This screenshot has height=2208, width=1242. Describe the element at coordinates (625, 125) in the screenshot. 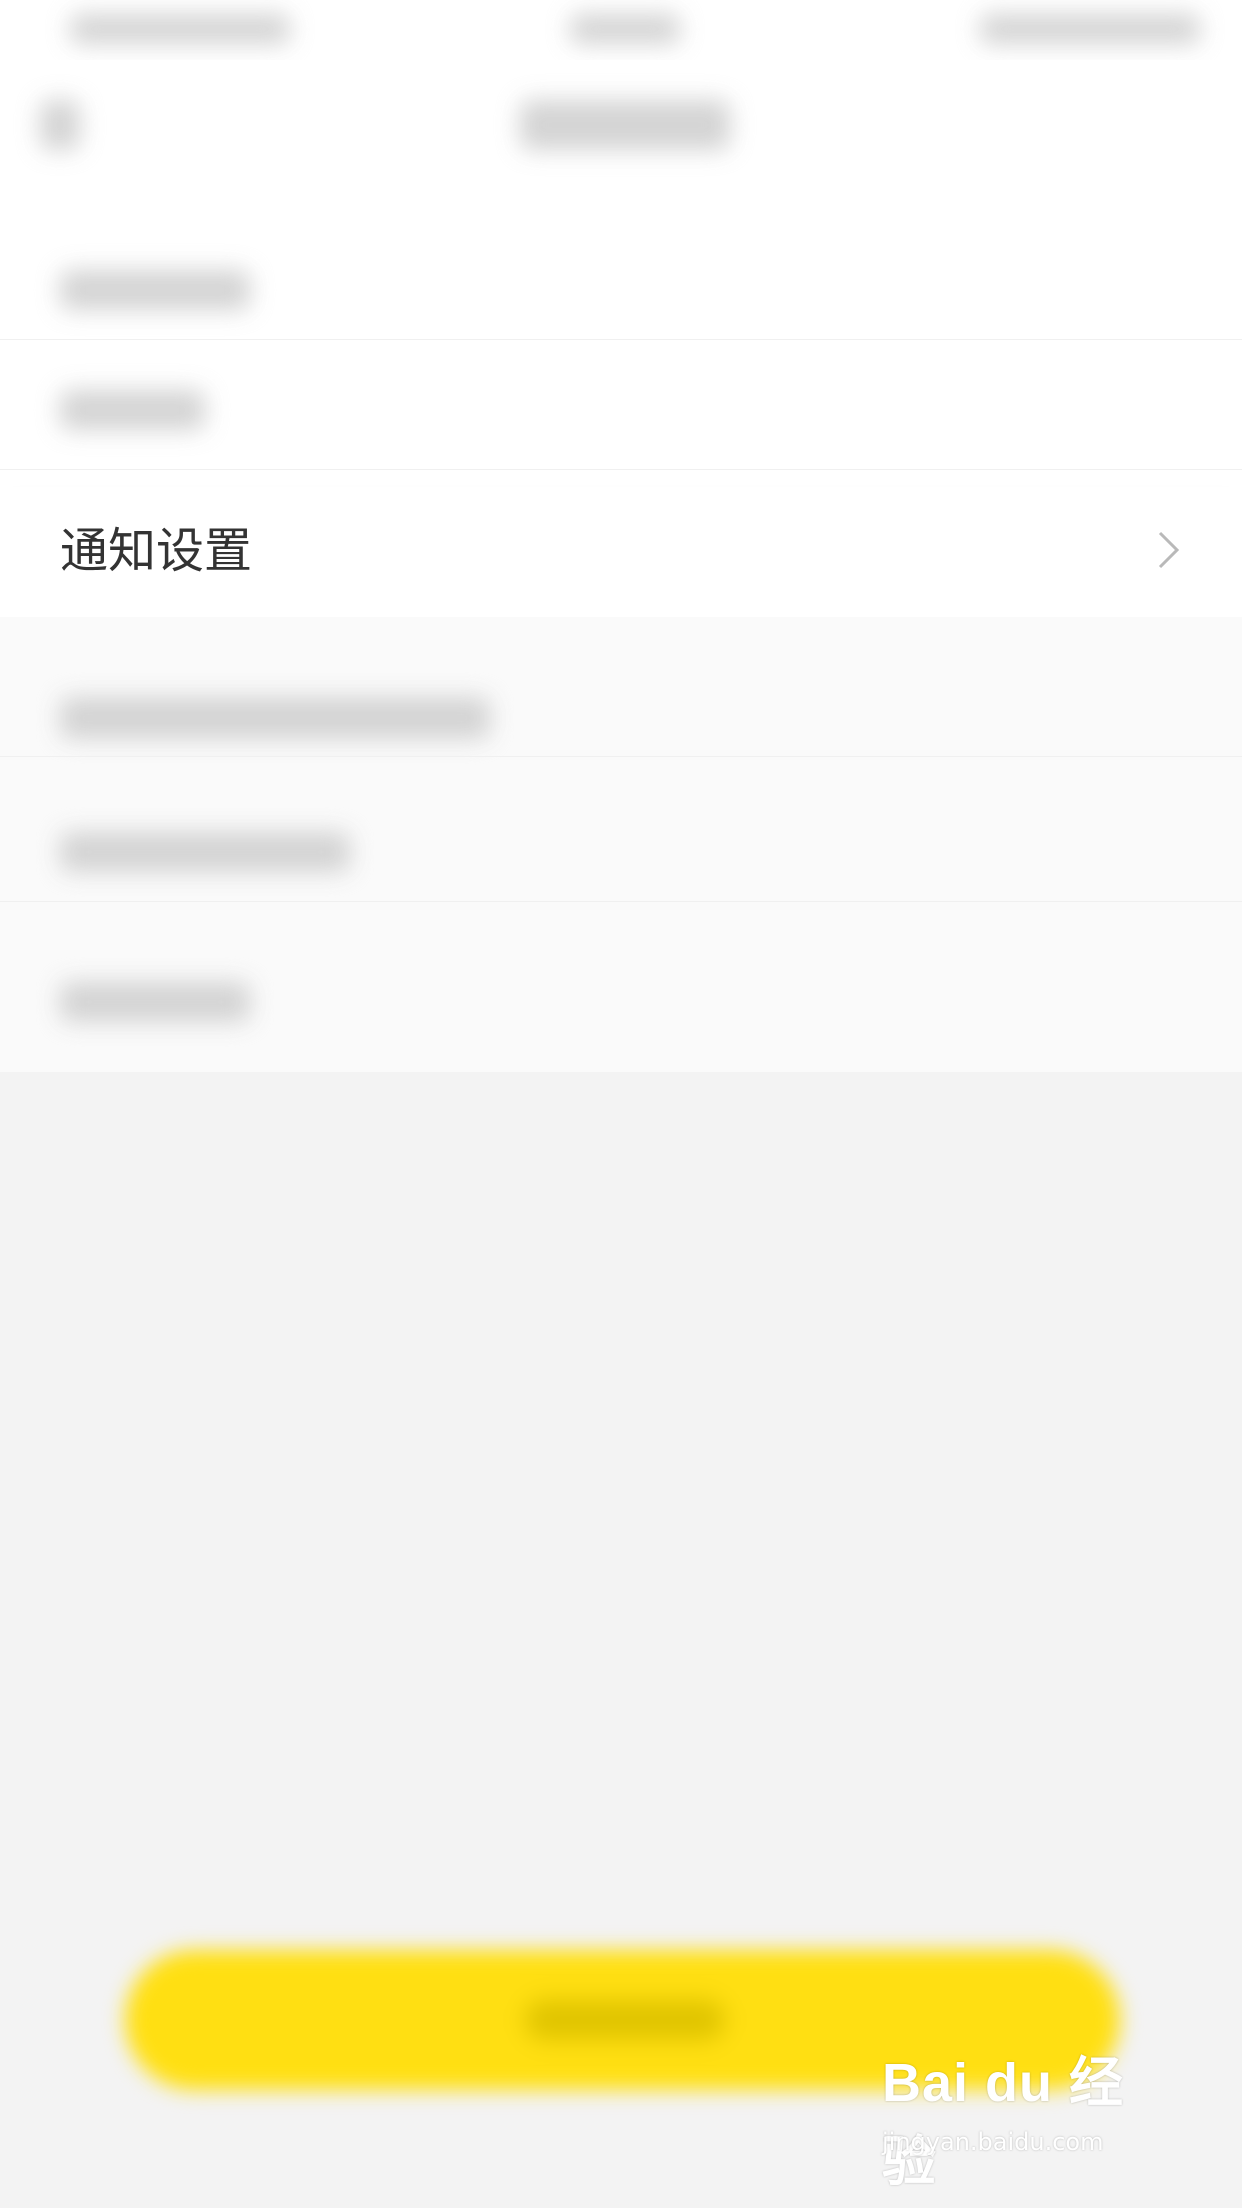

I see `page-title` at that location.